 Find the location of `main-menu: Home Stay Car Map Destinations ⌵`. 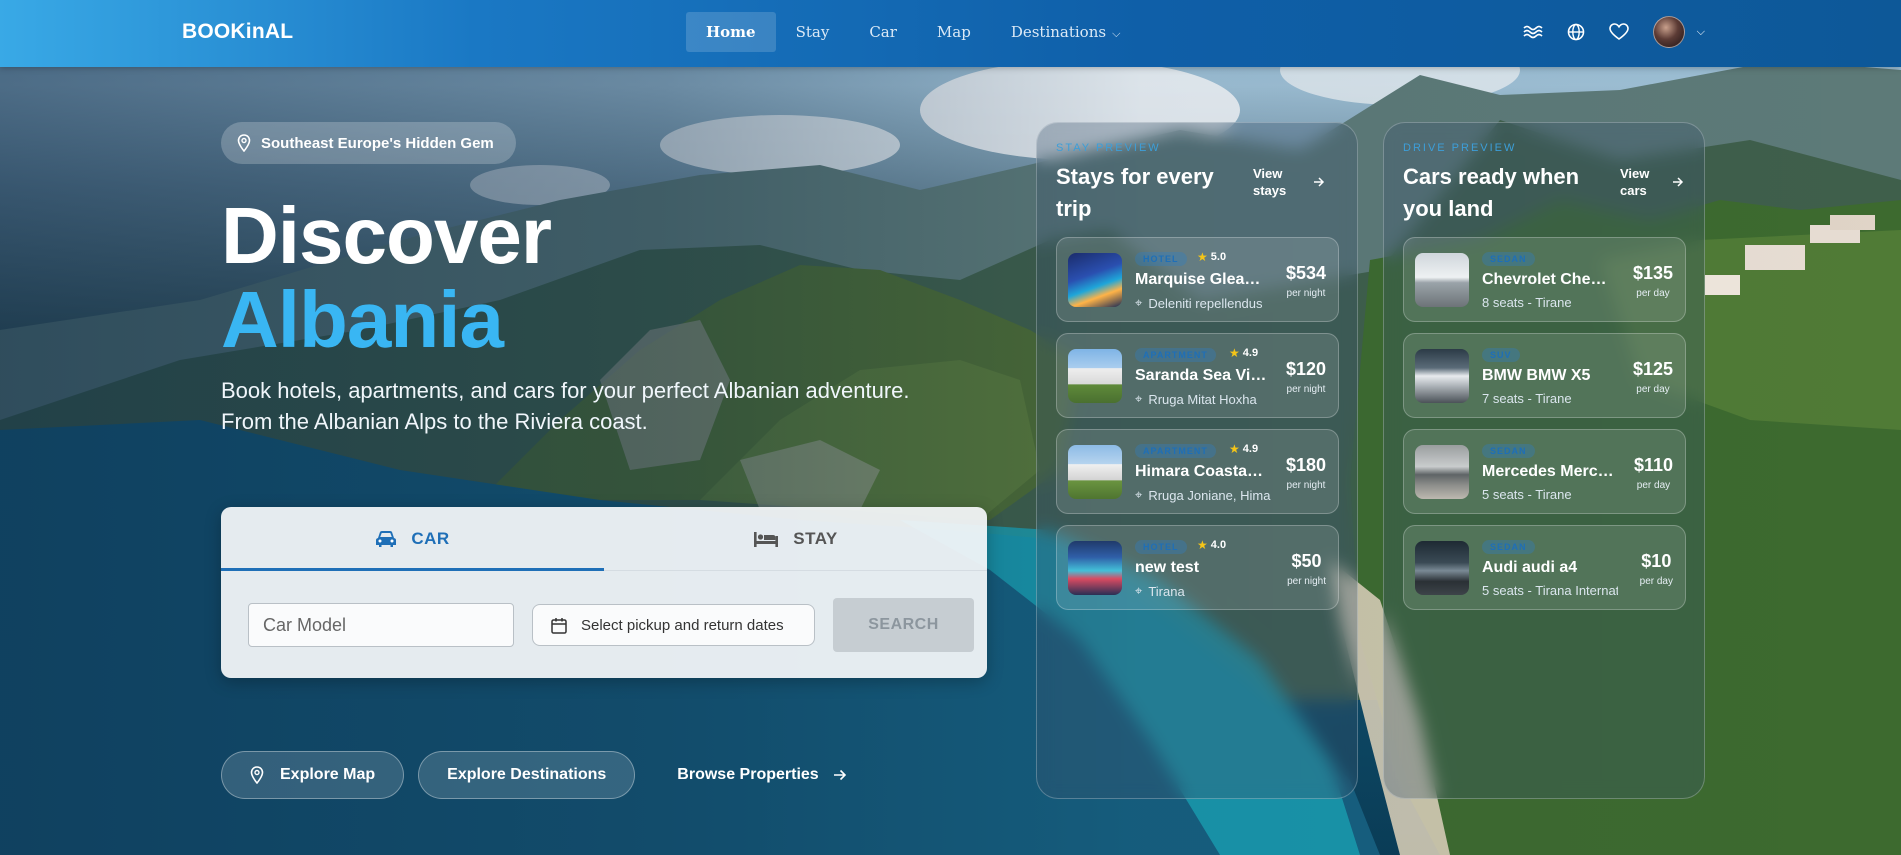

main-menu: Home Stay Car Map Destinations ⌵ is located at coordinates (913, 32).